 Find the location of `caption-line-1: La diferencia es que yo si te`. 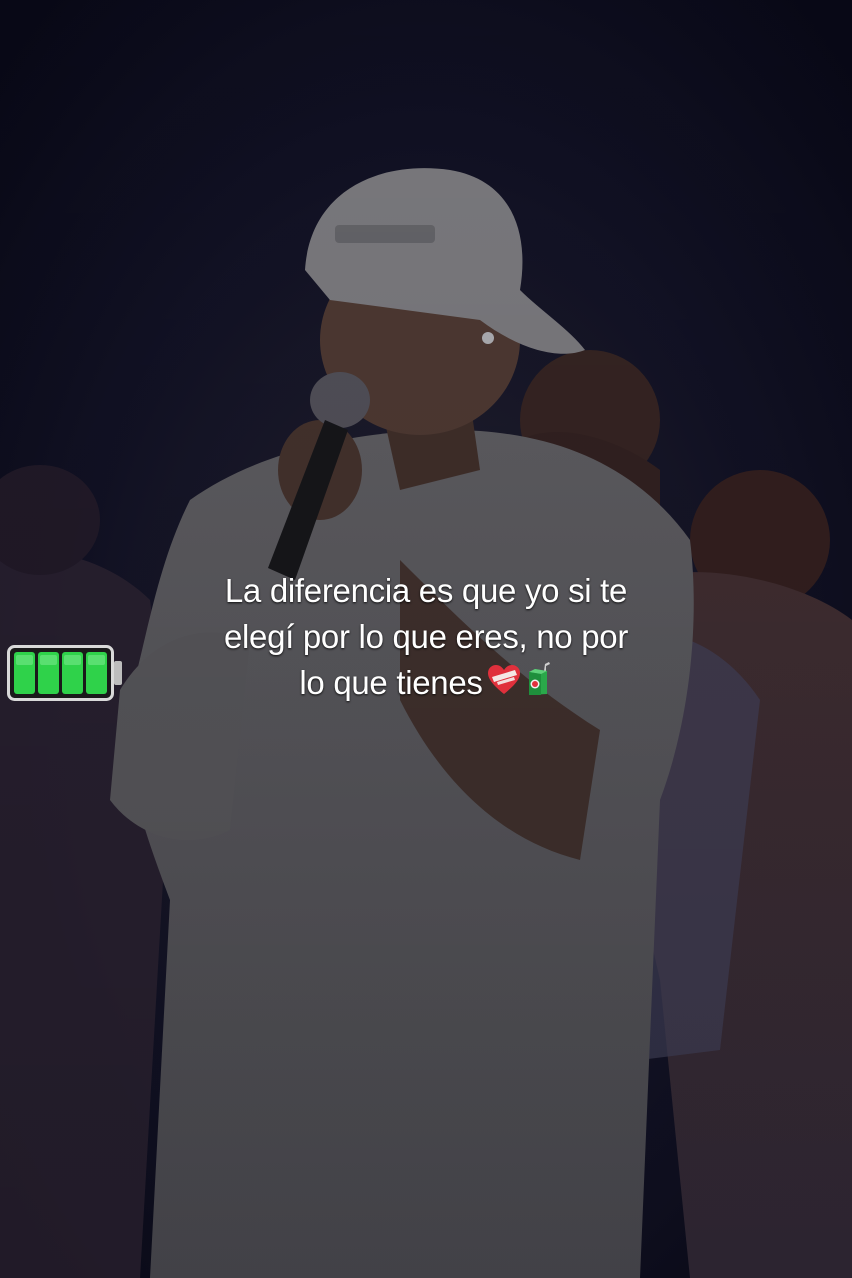

caption-line-1: La diferencia es que yo si te is located at coordinates (426, 590).